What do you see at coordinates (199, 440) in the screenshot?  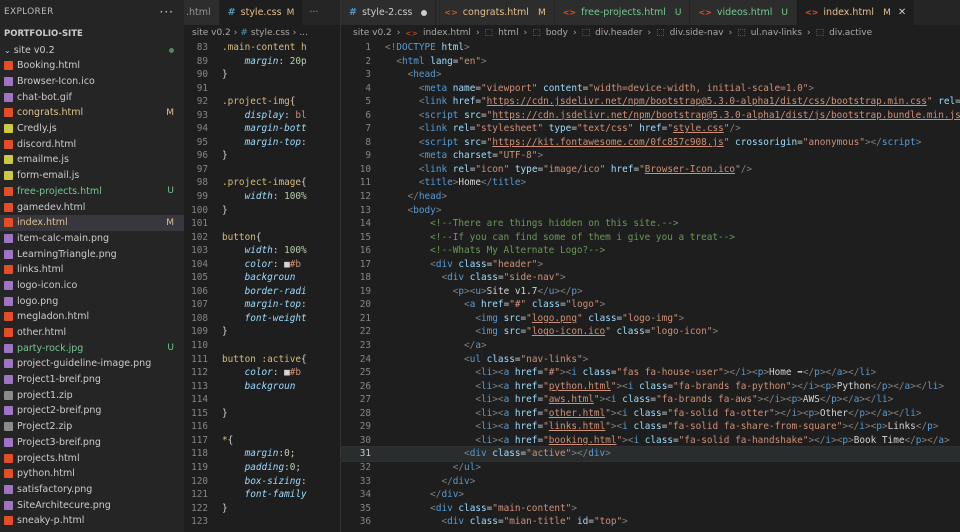 I see `line-number: 117` at bounding box center [199, 440].